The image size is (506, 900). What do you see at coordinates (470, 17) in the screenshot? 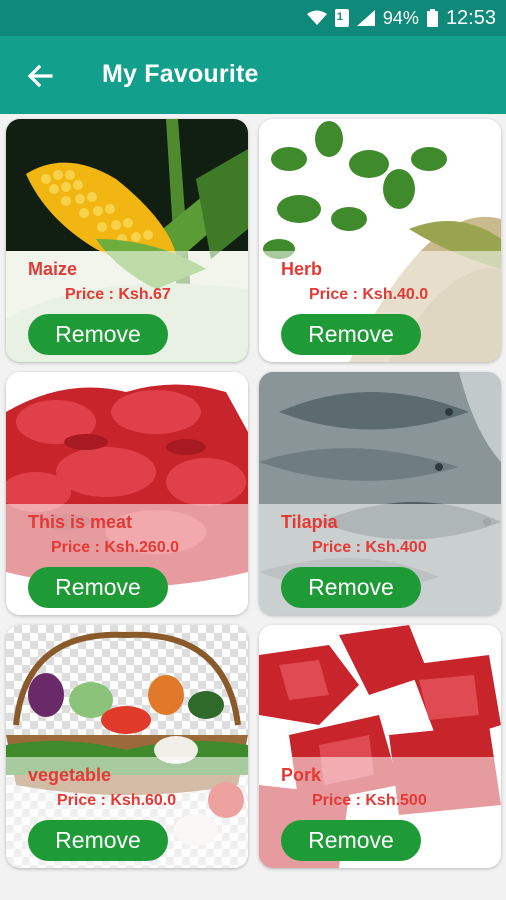
I see `status-time: 12:53` at bounding box center [470, 17].